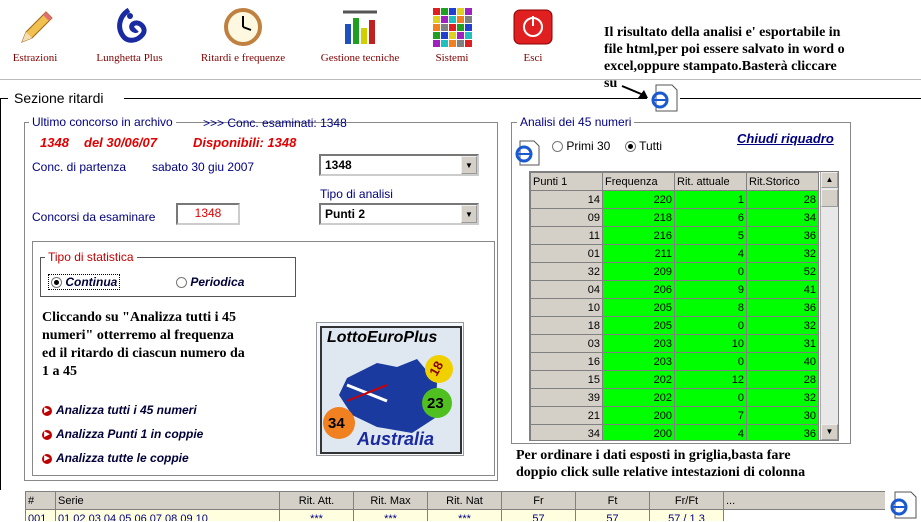 The image size is (921, 522). What do you see at coordinates (566, 181) in the screenshot?
I see `grid-column-header: Punti 1` at bounding box center [566, 181].